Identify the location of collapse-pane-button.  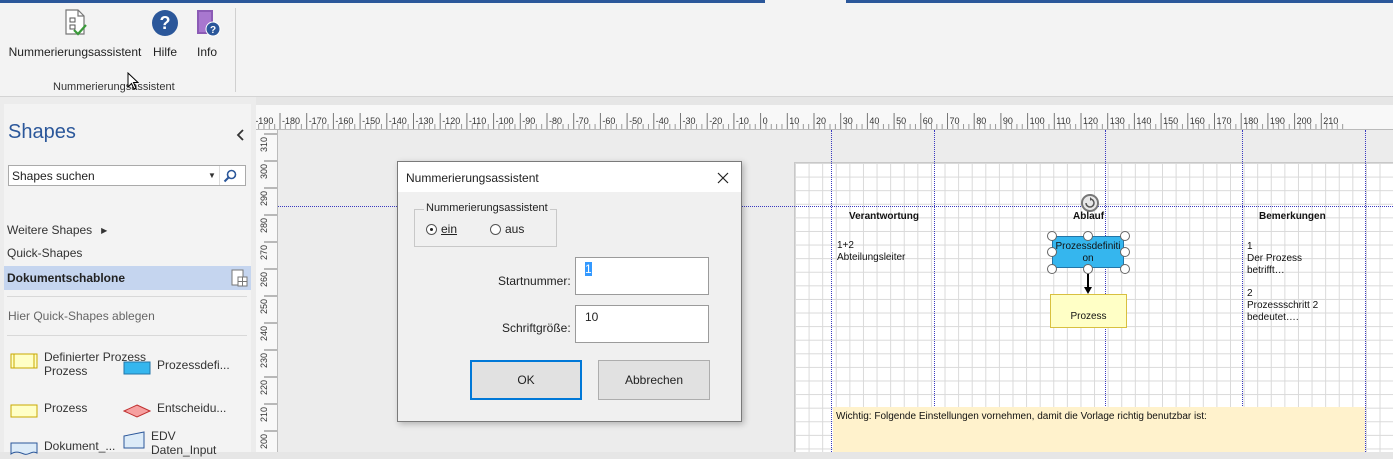
(241, 136).